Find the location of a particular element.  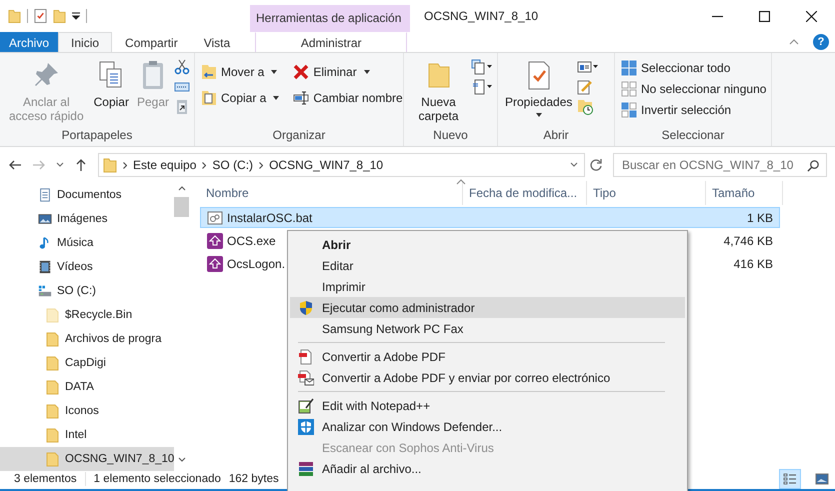

sidebar-label: Vídeos is located at coordinates (75, 267).